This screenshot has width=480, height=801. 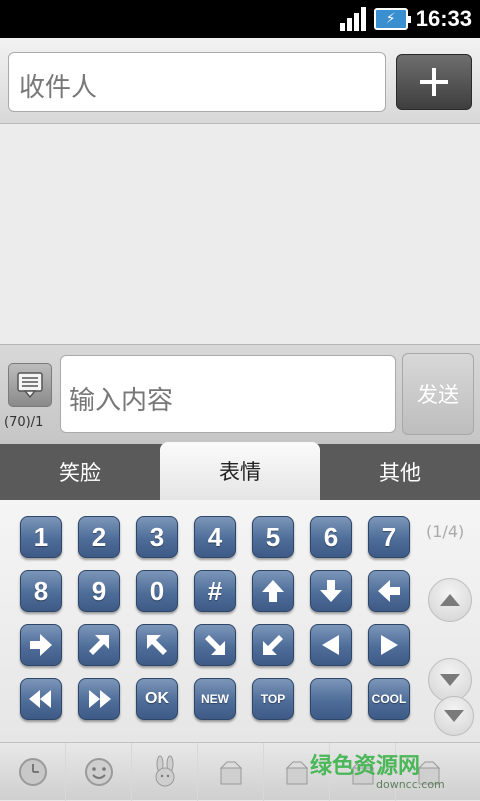 I want to click on arrow-up-icon, so click(x=273, y=591).